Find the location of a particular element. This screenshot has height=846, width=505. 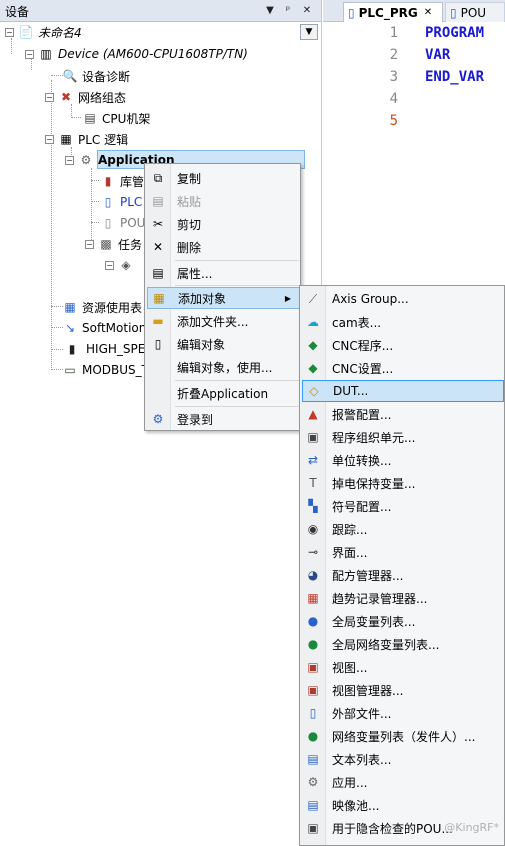

tree-item-resource: ▦ 资源使用表 is located at coordinates (102, 307).